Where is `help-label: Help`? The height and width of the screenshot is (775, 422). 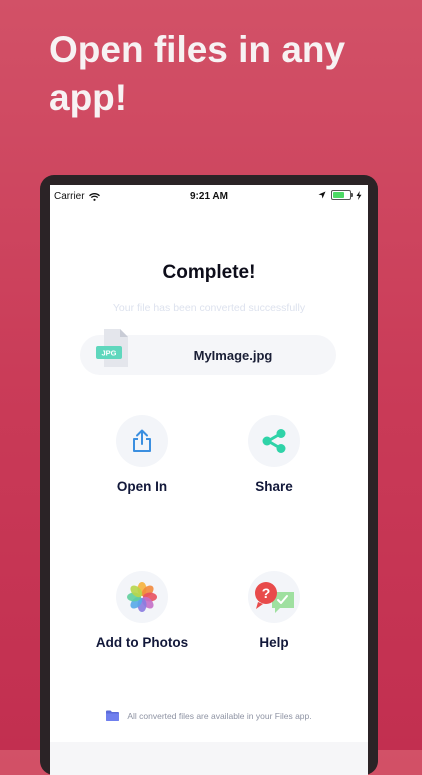
help-label: Help is located at coordinates (274, 642).